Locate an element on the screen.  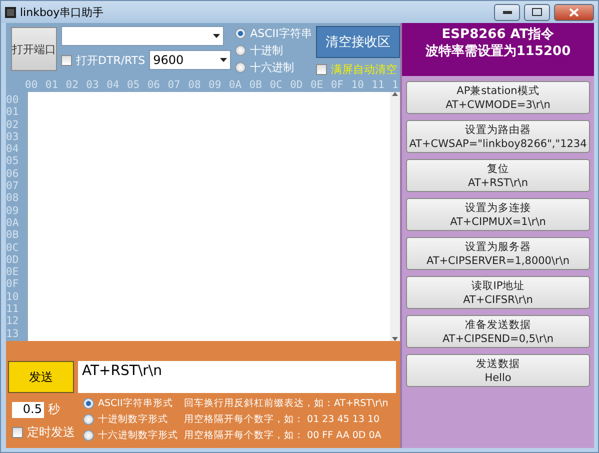
row-number: 11 is located at coordinates (13, 309).